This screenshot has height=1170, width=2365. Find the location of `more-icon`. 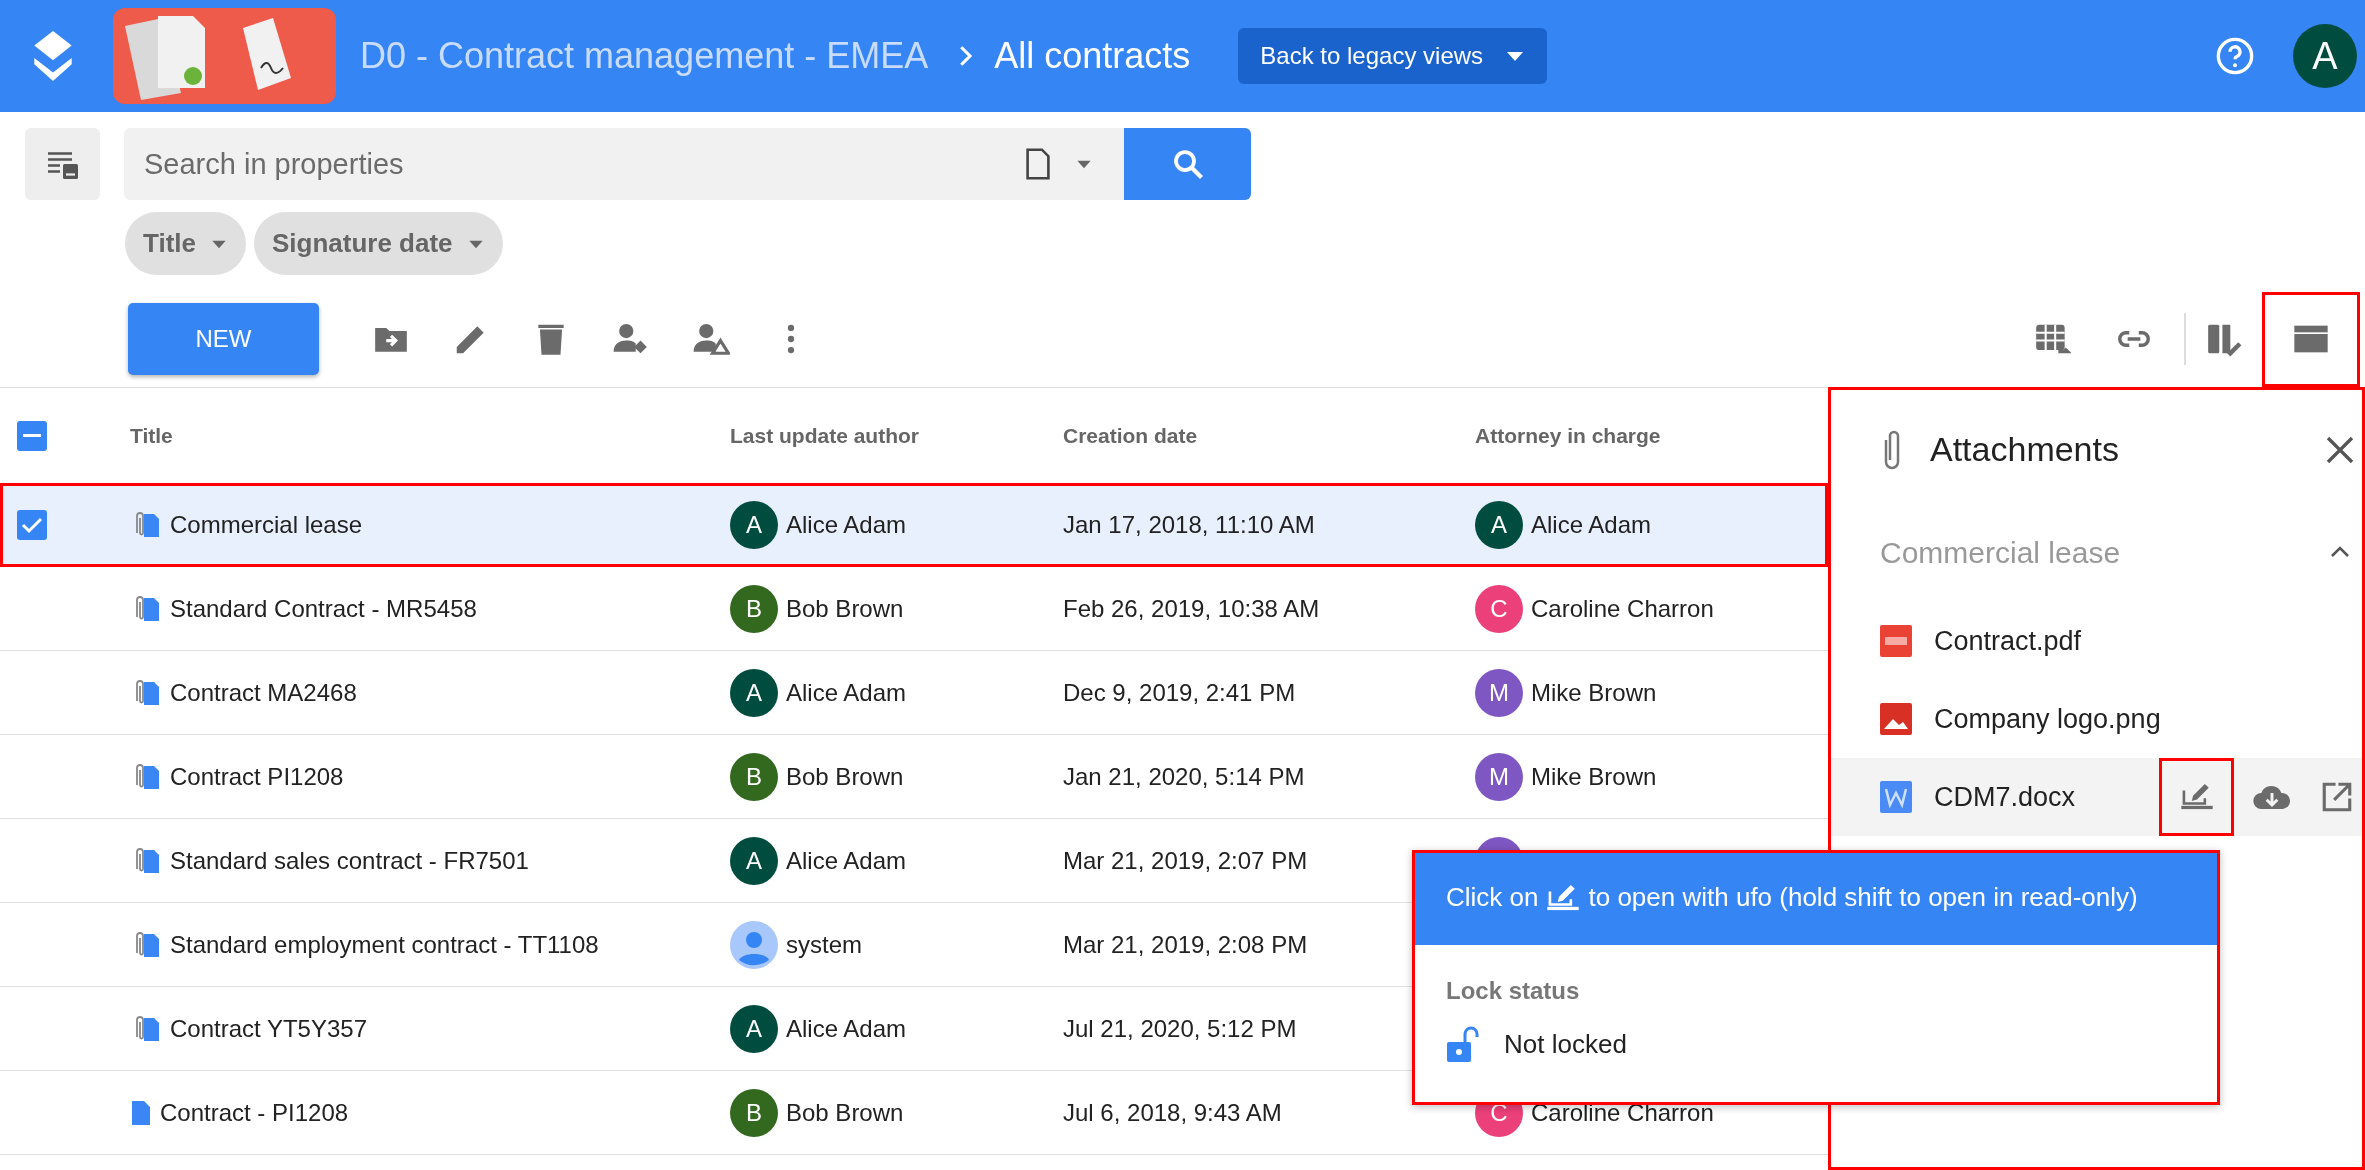

more-icon is located at coordinates (791, 339).